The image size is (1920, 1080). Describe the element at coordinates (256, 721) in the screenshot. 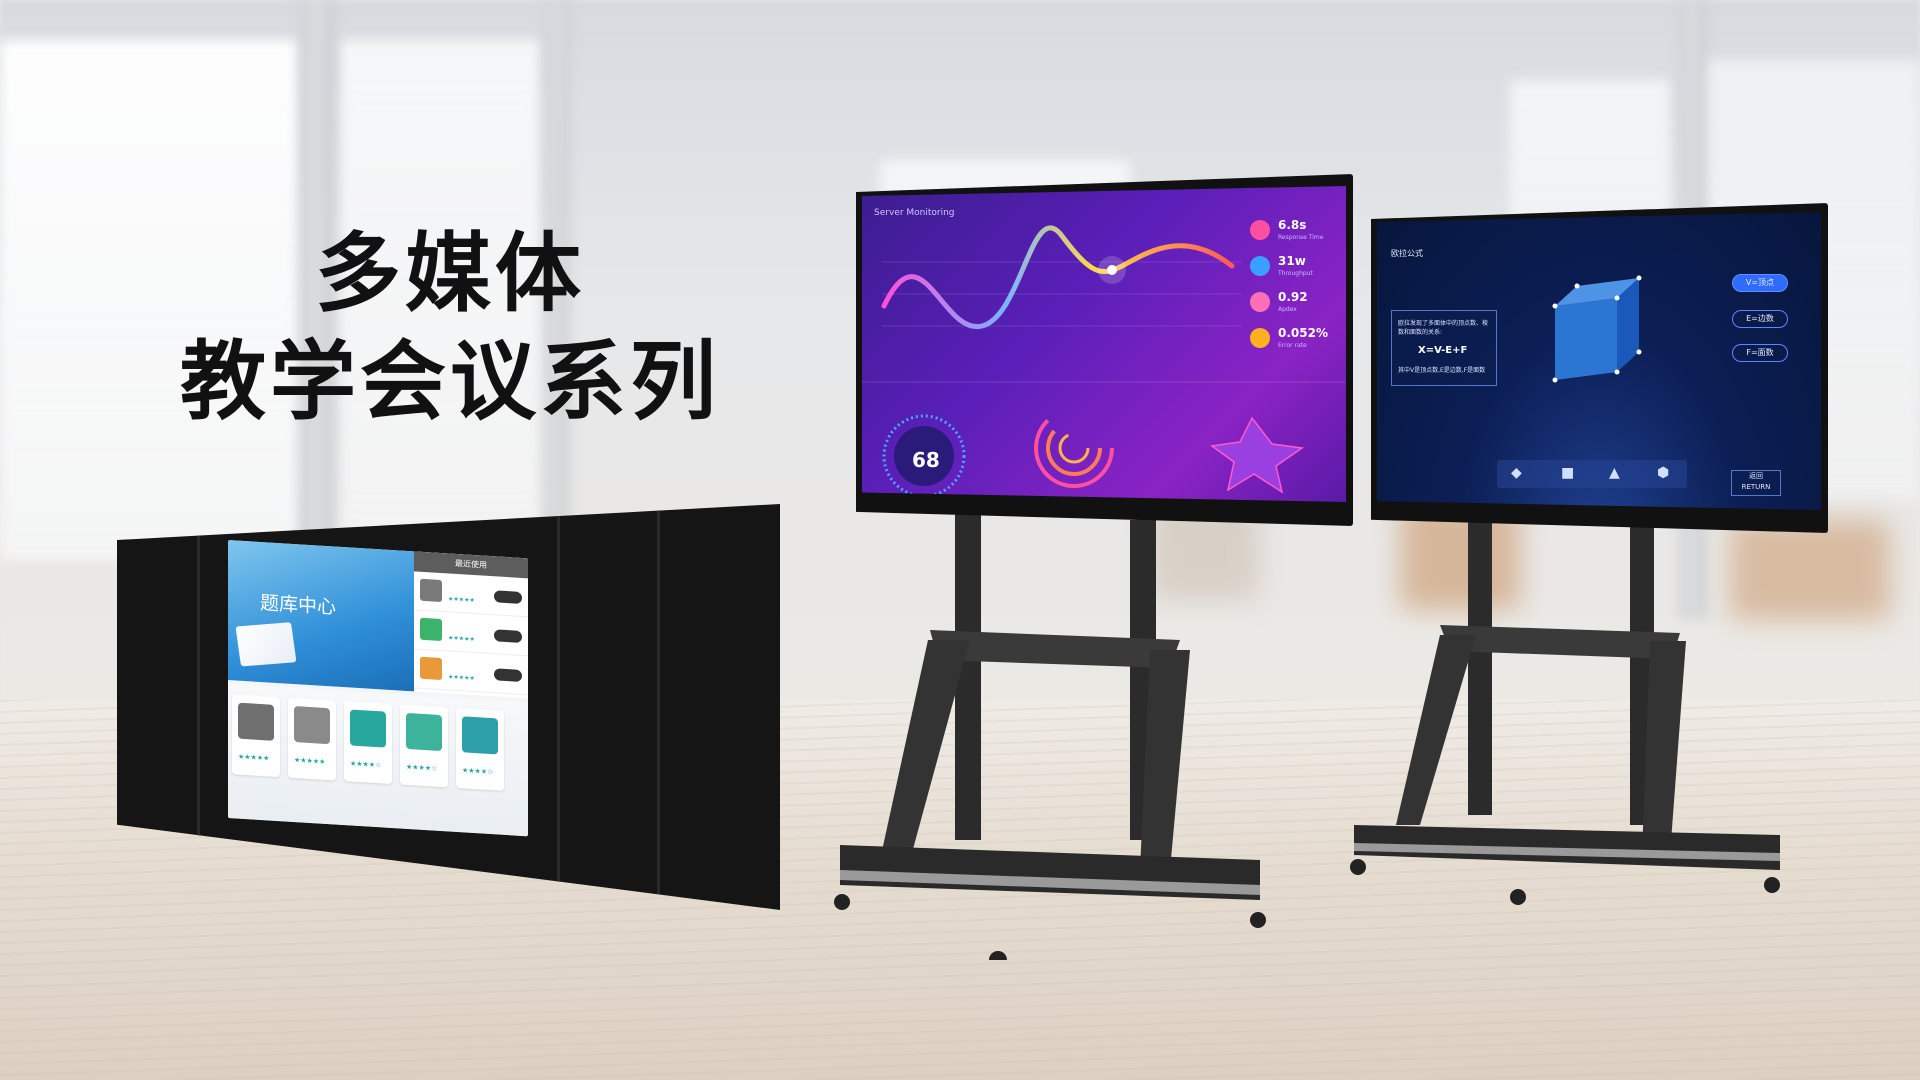

I see `classroom-icon` at that location.